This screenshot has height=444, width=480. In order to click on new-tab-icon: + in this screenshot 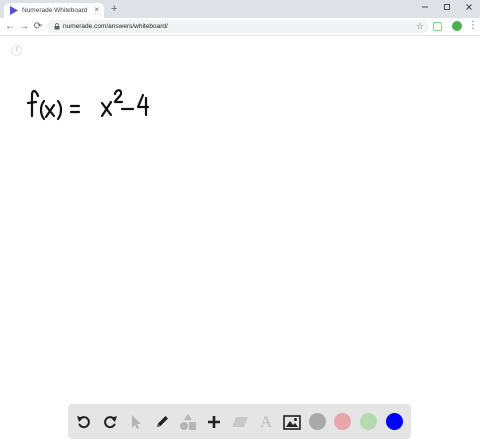, I will do `click(114, 9)`.